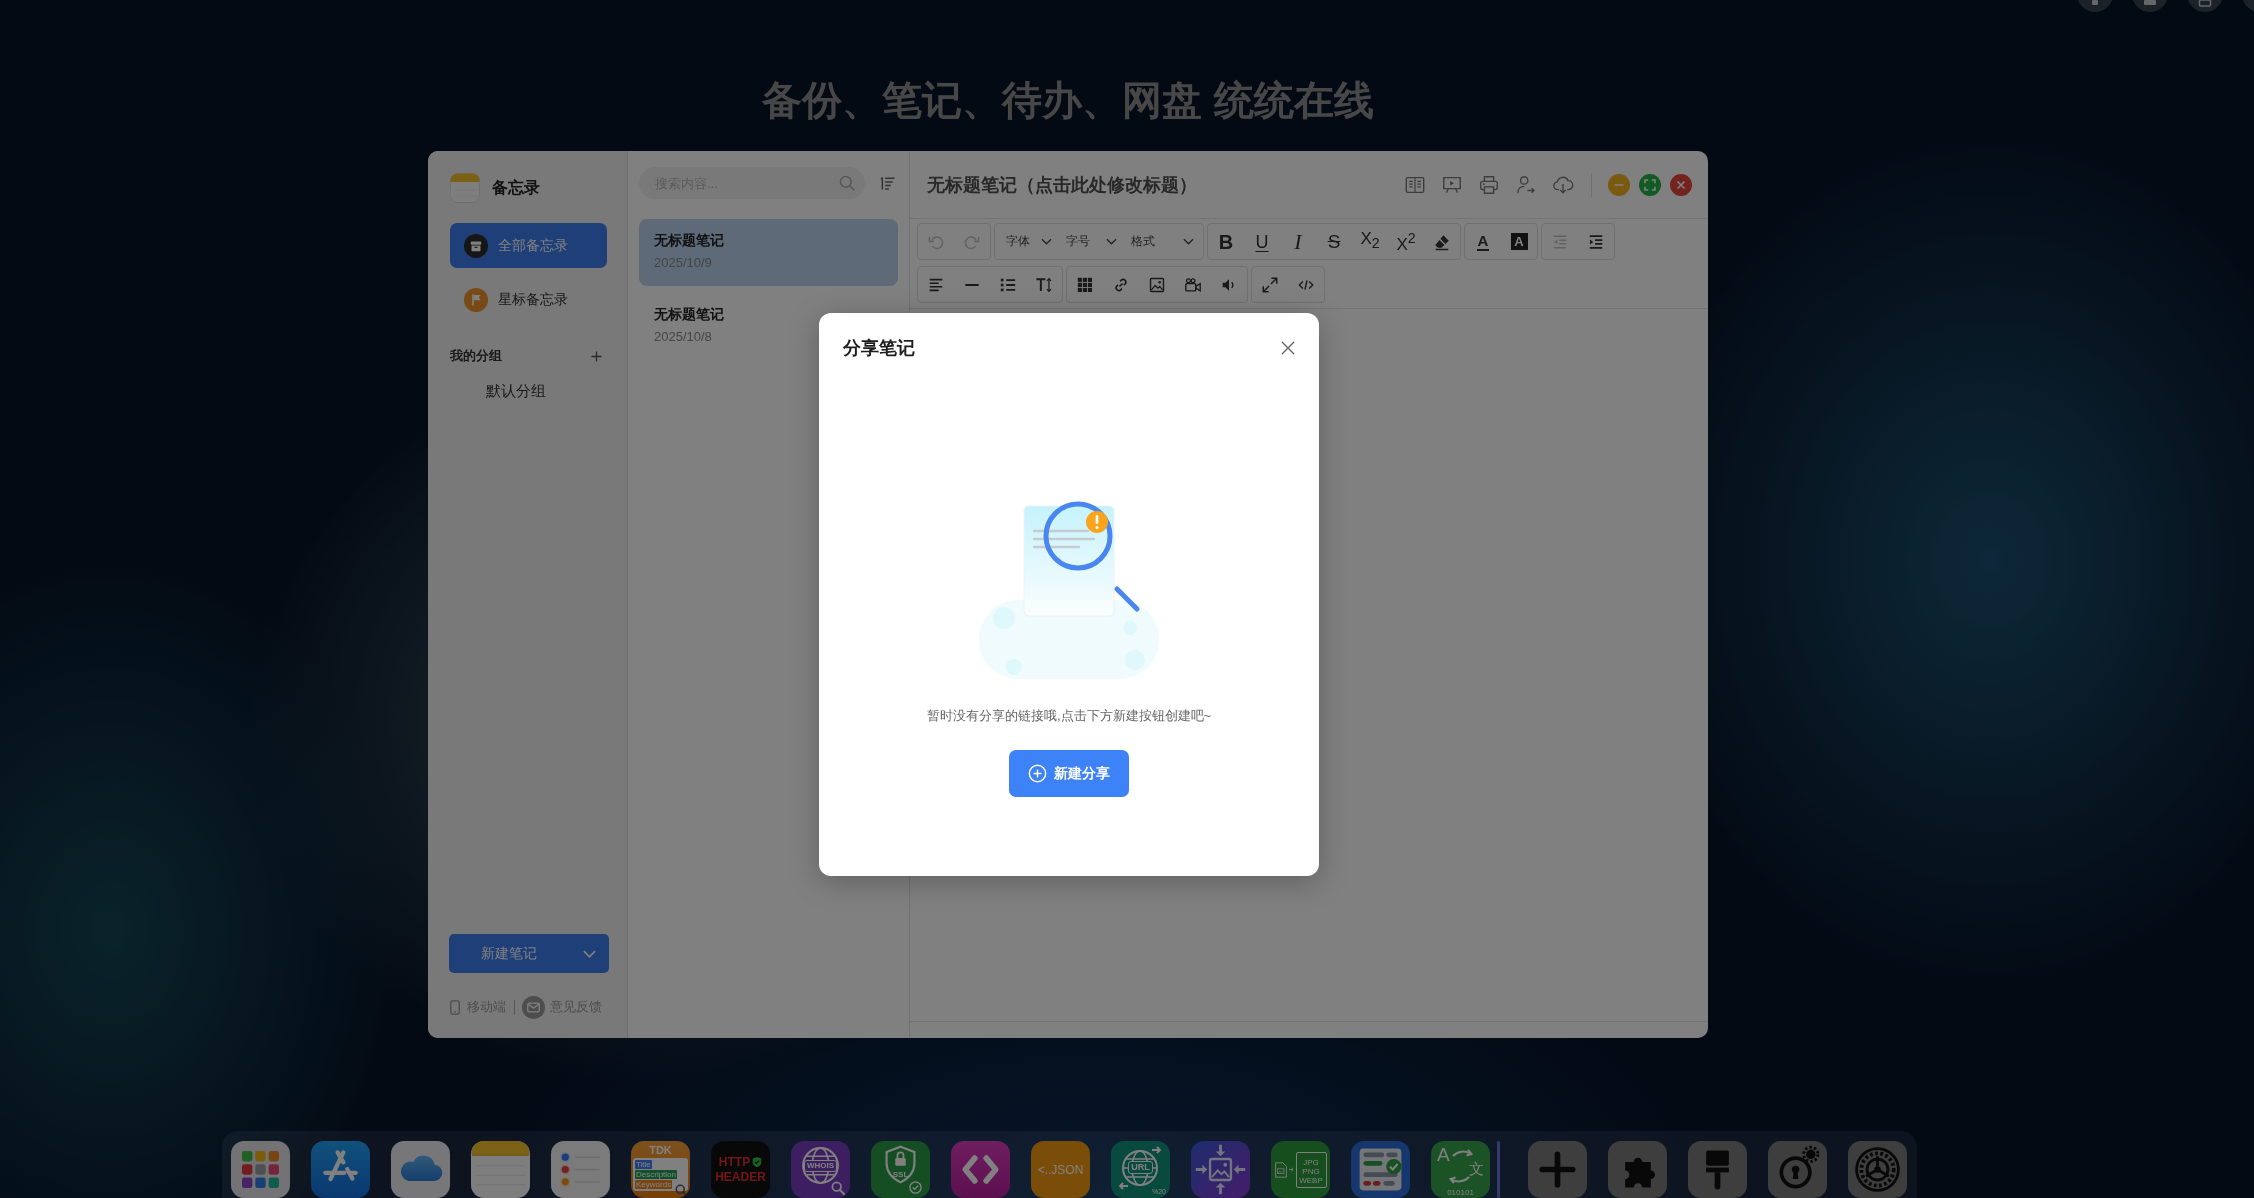  I want to click on section-heading: 我的分组, so click(476, 356).